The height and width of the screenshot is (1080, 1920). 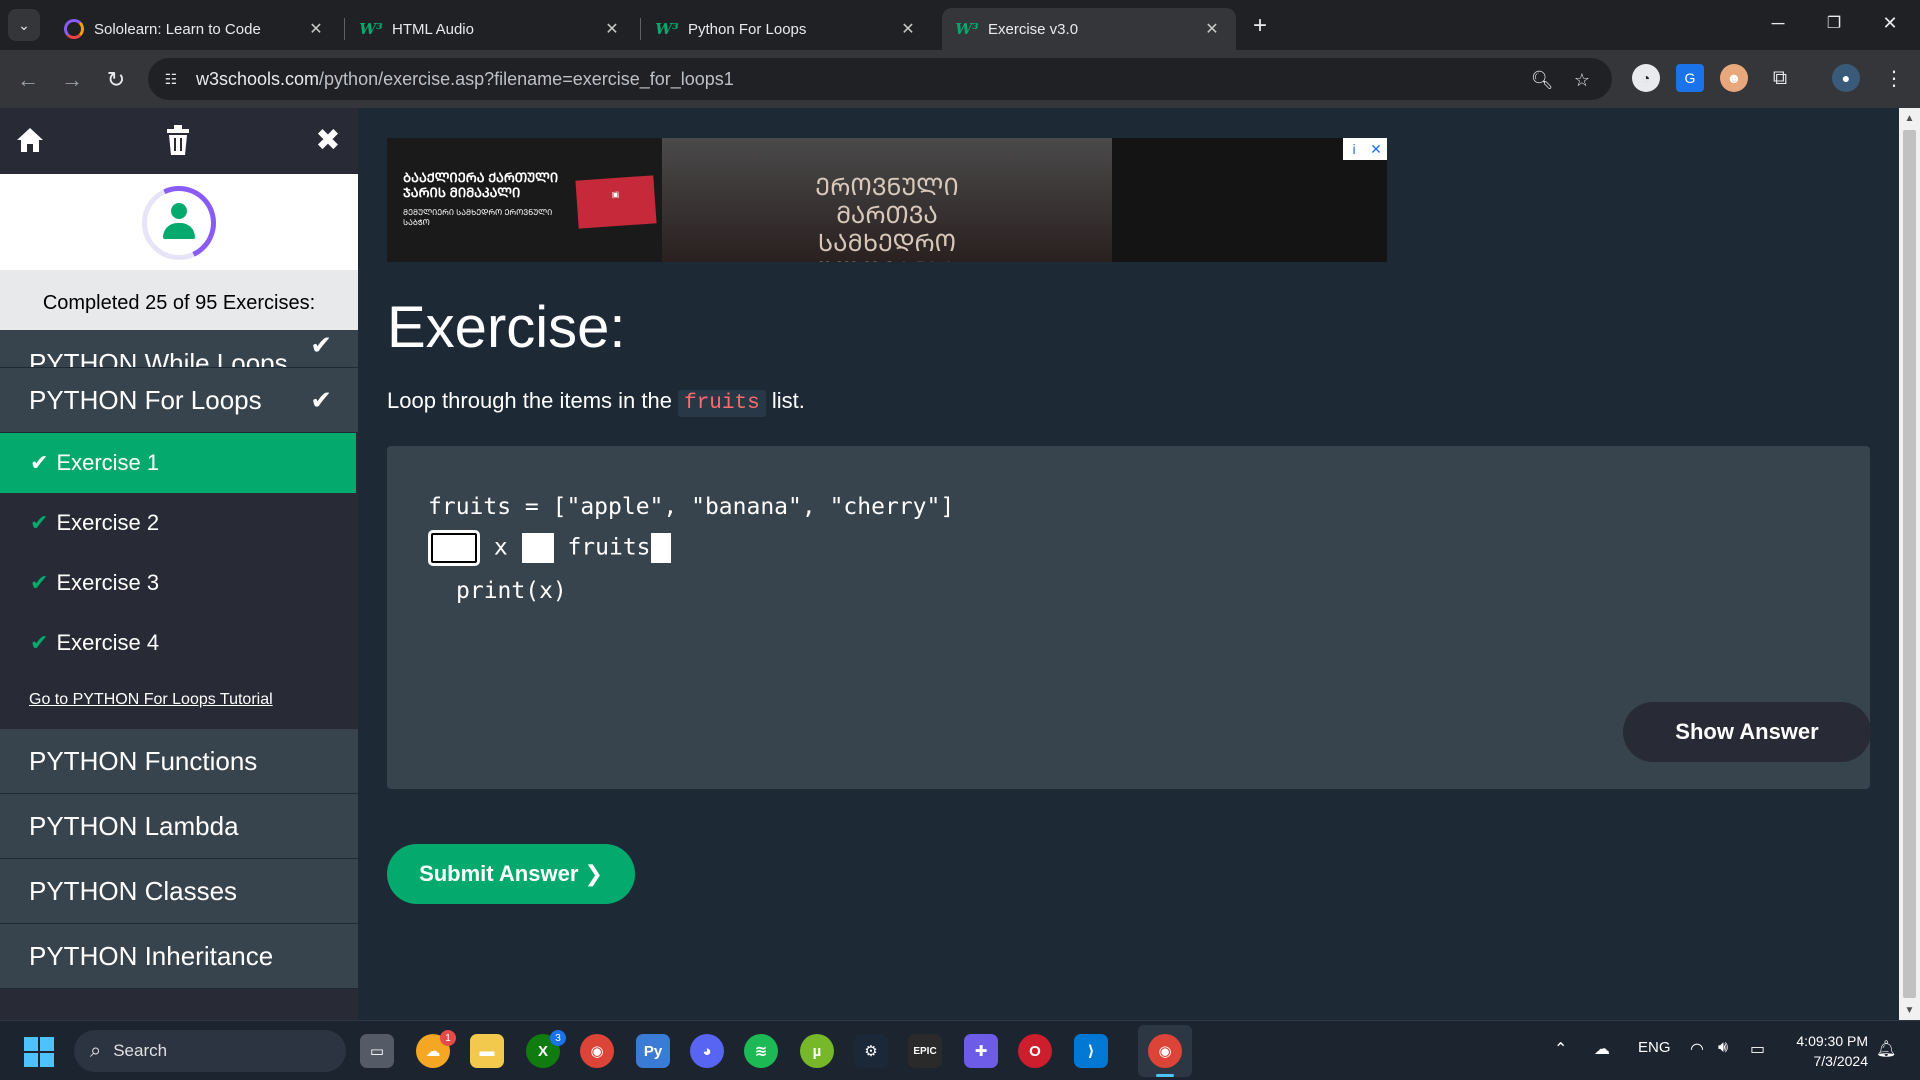 I want to click on chrome-icon: ◉, so click(x=597, y=1051).